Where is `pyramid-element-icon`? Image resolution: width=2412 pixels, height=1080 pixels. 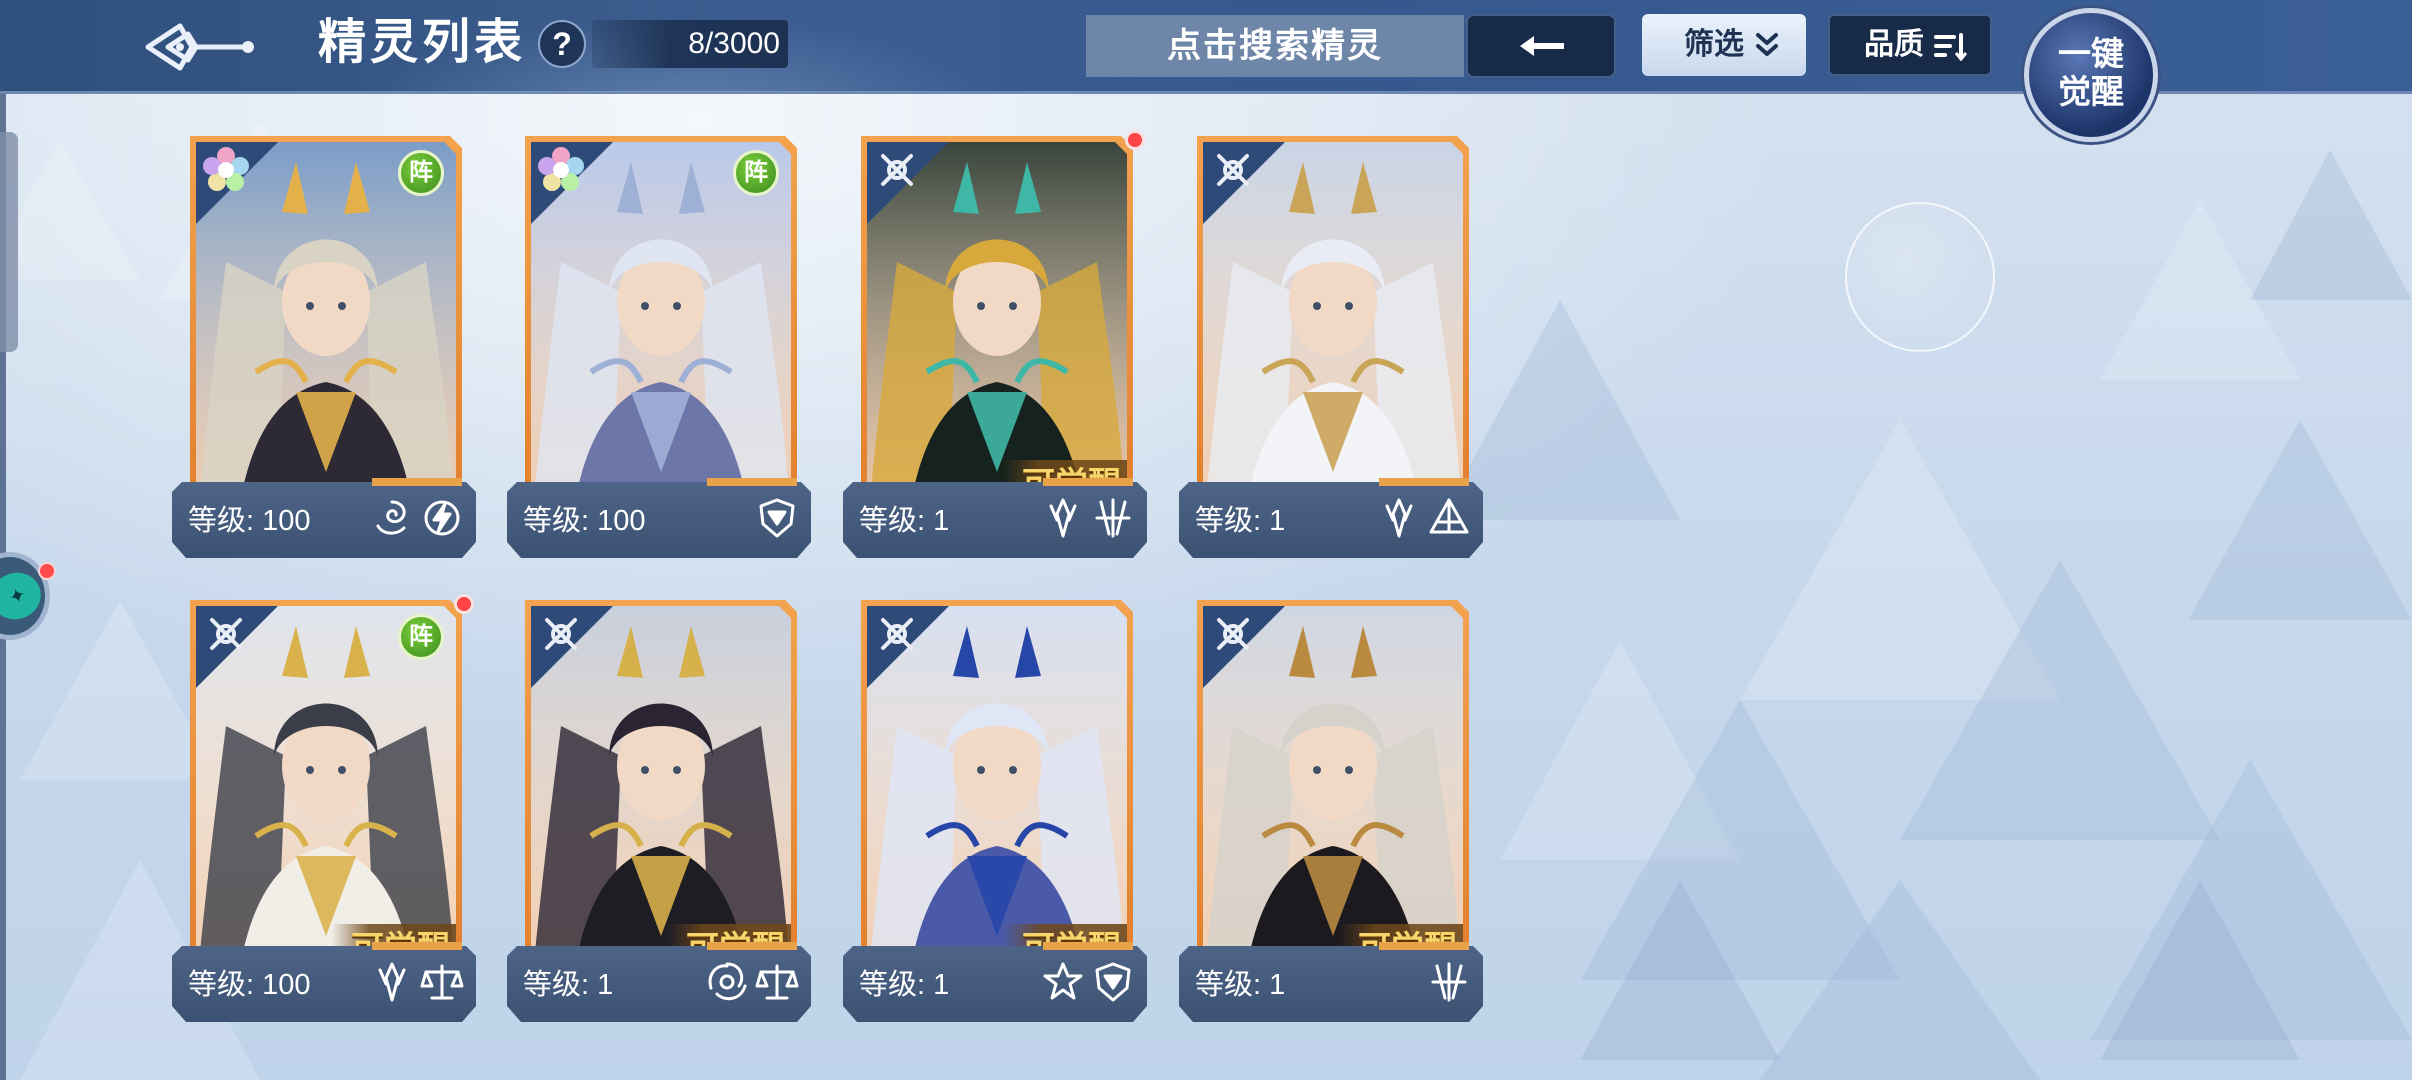
pyramid-element-icon is located at coordinates (1449, 516).